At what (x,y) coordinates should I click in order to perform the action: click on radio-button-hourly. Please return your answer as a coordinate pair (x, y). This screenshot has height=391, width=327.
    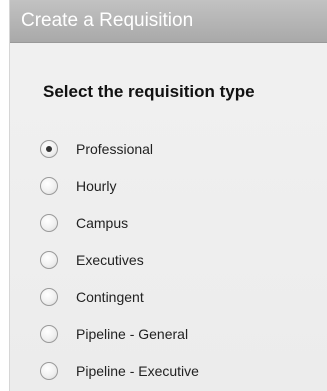
    Looking at the image, I should click on (49, 185).